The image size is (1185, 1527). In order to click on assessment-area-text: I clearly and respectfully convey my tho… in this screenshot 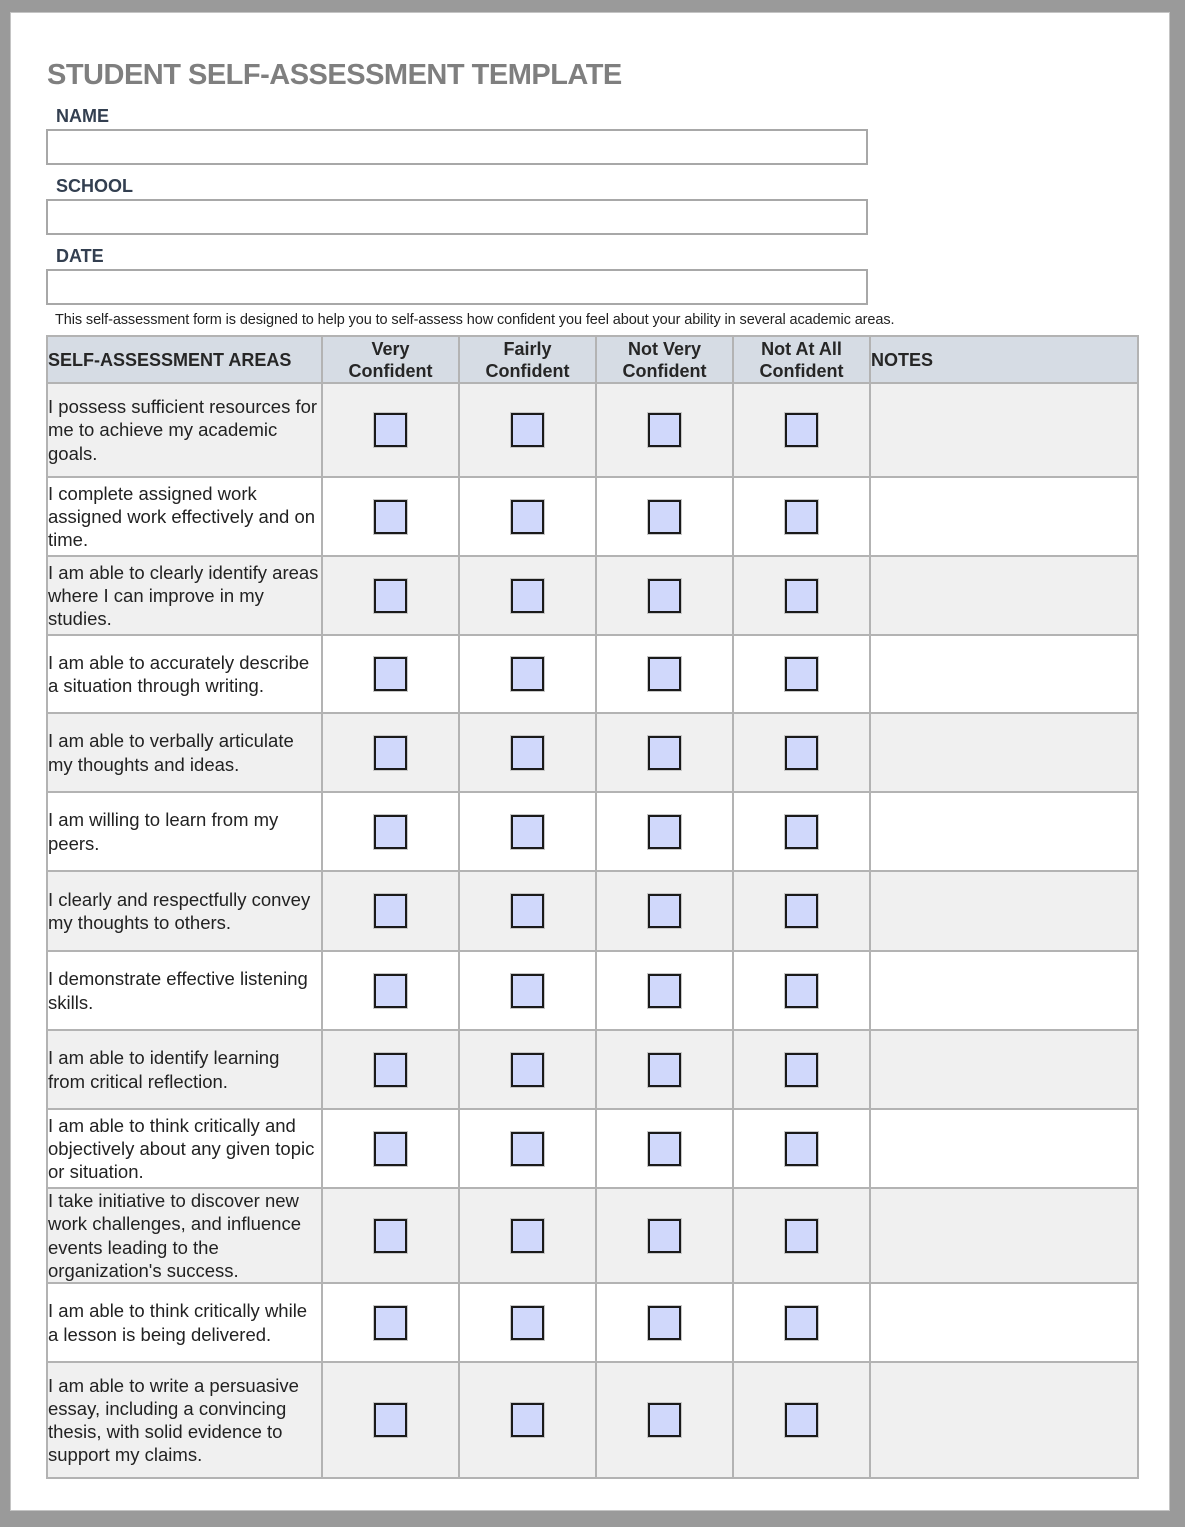, I will do `click(184, 911)`.